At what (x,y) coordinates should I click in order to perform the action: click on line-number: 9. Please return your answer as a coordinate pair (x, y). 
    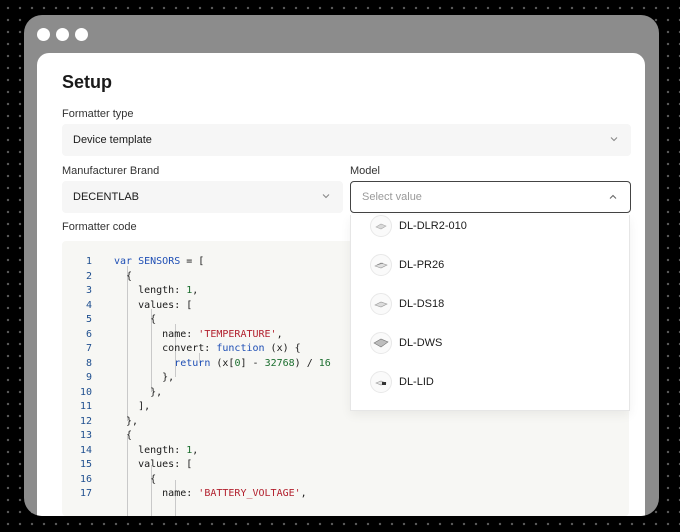
    Looking at the image, I should click on (88, 377).